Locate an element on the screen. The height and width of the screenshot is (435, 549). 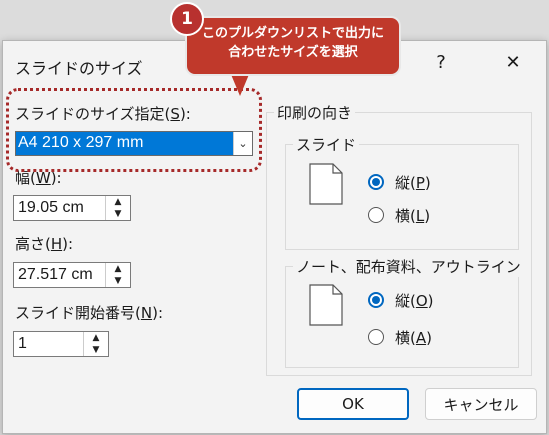
start-number-spinner: 1 ▲ ▼ is located at coordinates (61, 344).